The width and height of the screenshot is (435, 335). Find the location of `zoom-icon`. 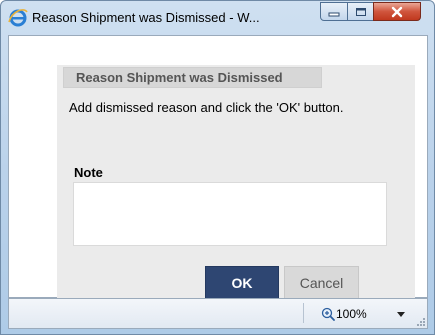

zoom-icon is located at coordinates (328, 314).